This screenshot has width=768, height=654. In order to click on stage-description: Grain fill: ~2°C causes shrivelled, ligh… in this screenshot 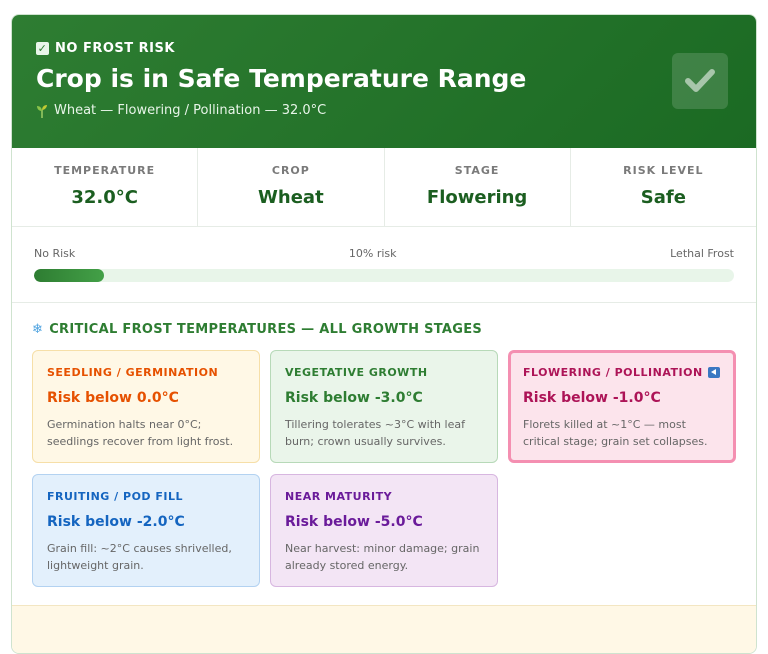, I will do `click(139, 557)`.